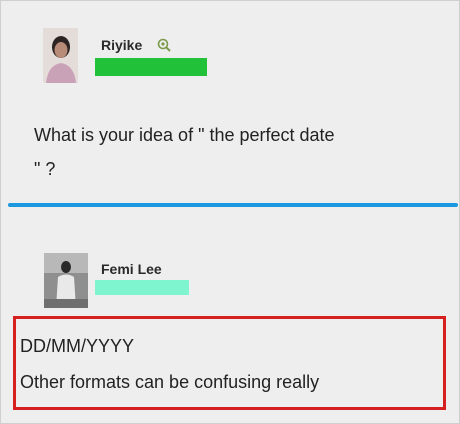 Image resolution: width=460 pixels, height=424 pixels. I want to click on post-text-line: " ?, so click(45, 169).